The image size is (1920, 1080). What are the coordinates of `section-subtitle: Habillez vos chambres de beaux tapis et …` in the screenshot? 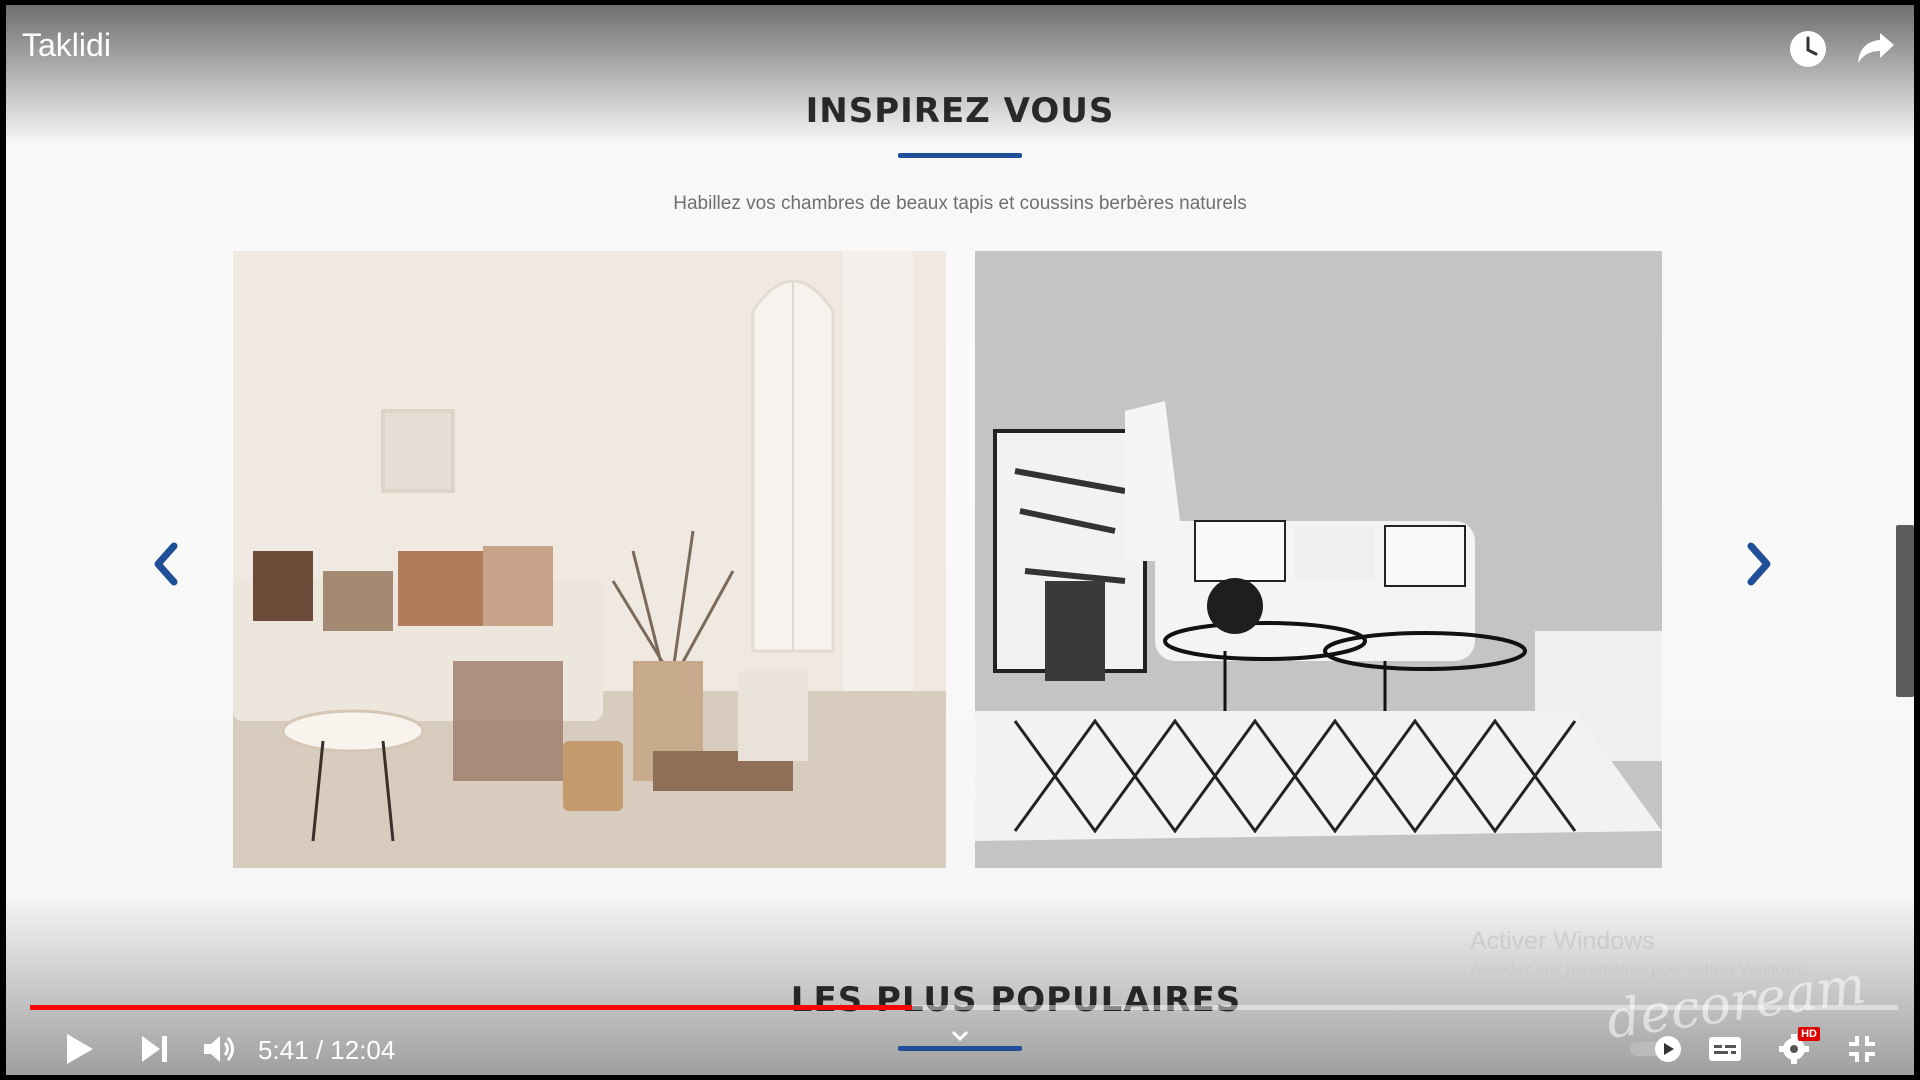 It's located at (960, 203).